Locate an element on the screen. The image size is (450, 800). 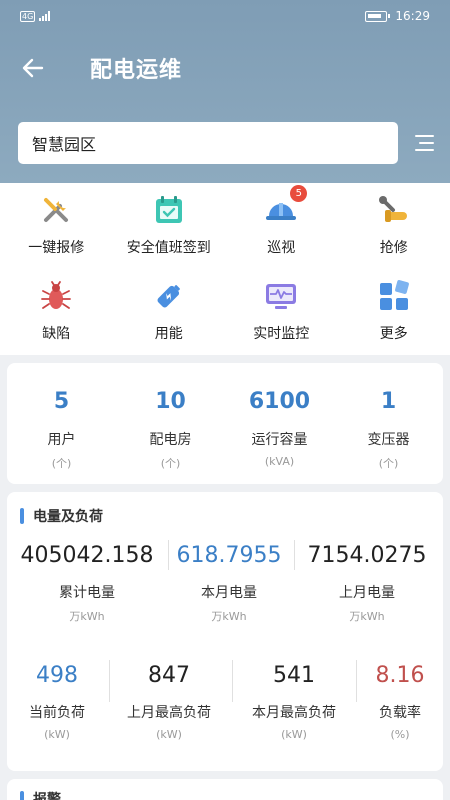
load-this-month-max: 541 本月最高负荷 (kW) is located at coordinates (294, 715).